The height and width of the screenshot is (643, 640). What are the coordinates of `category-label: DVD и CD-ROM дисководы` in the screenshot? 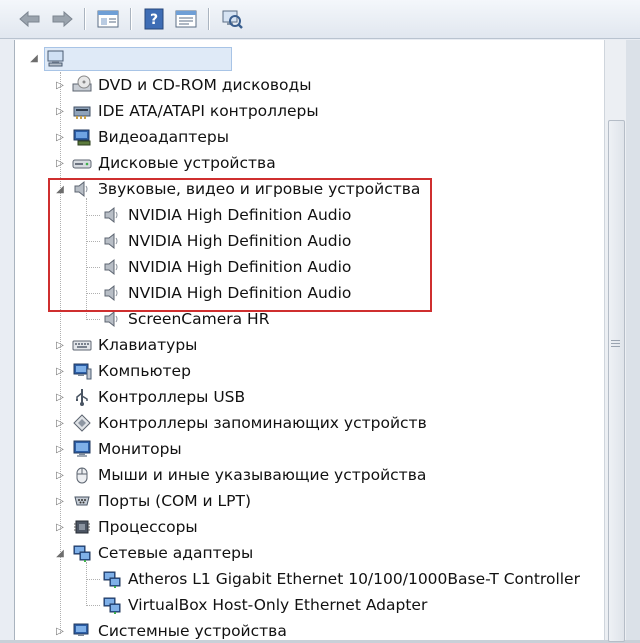 It's located at (205, 85).